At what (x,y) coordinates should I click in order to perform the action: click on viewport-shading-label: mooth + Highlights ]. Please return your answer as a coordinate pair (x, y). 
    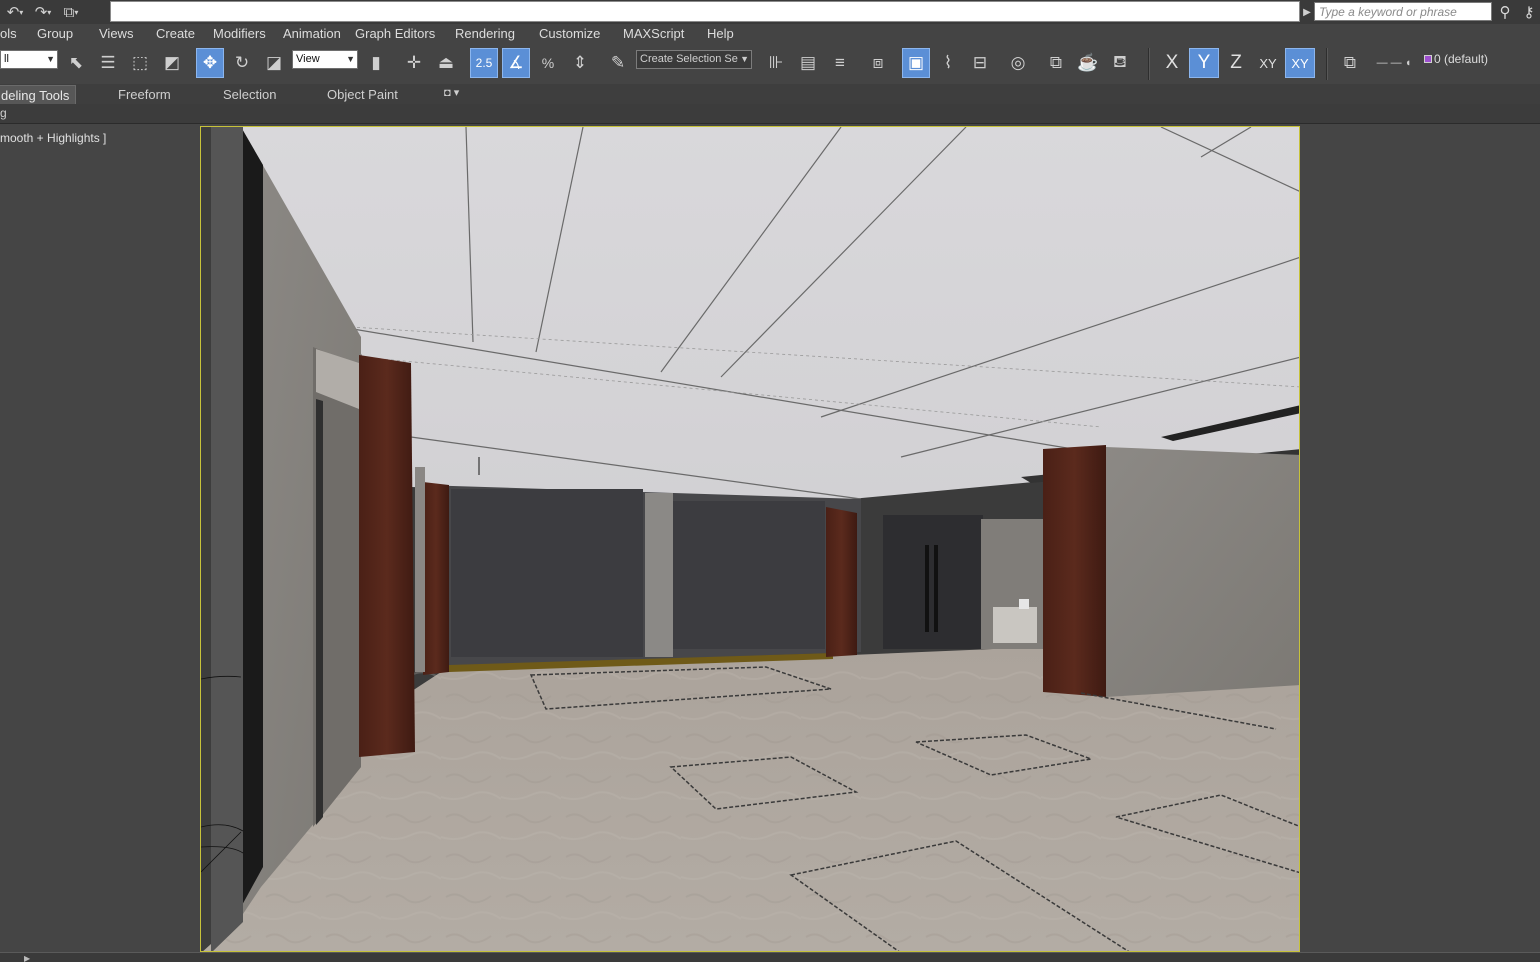
    Looking at the image, I should click on (53, 138).